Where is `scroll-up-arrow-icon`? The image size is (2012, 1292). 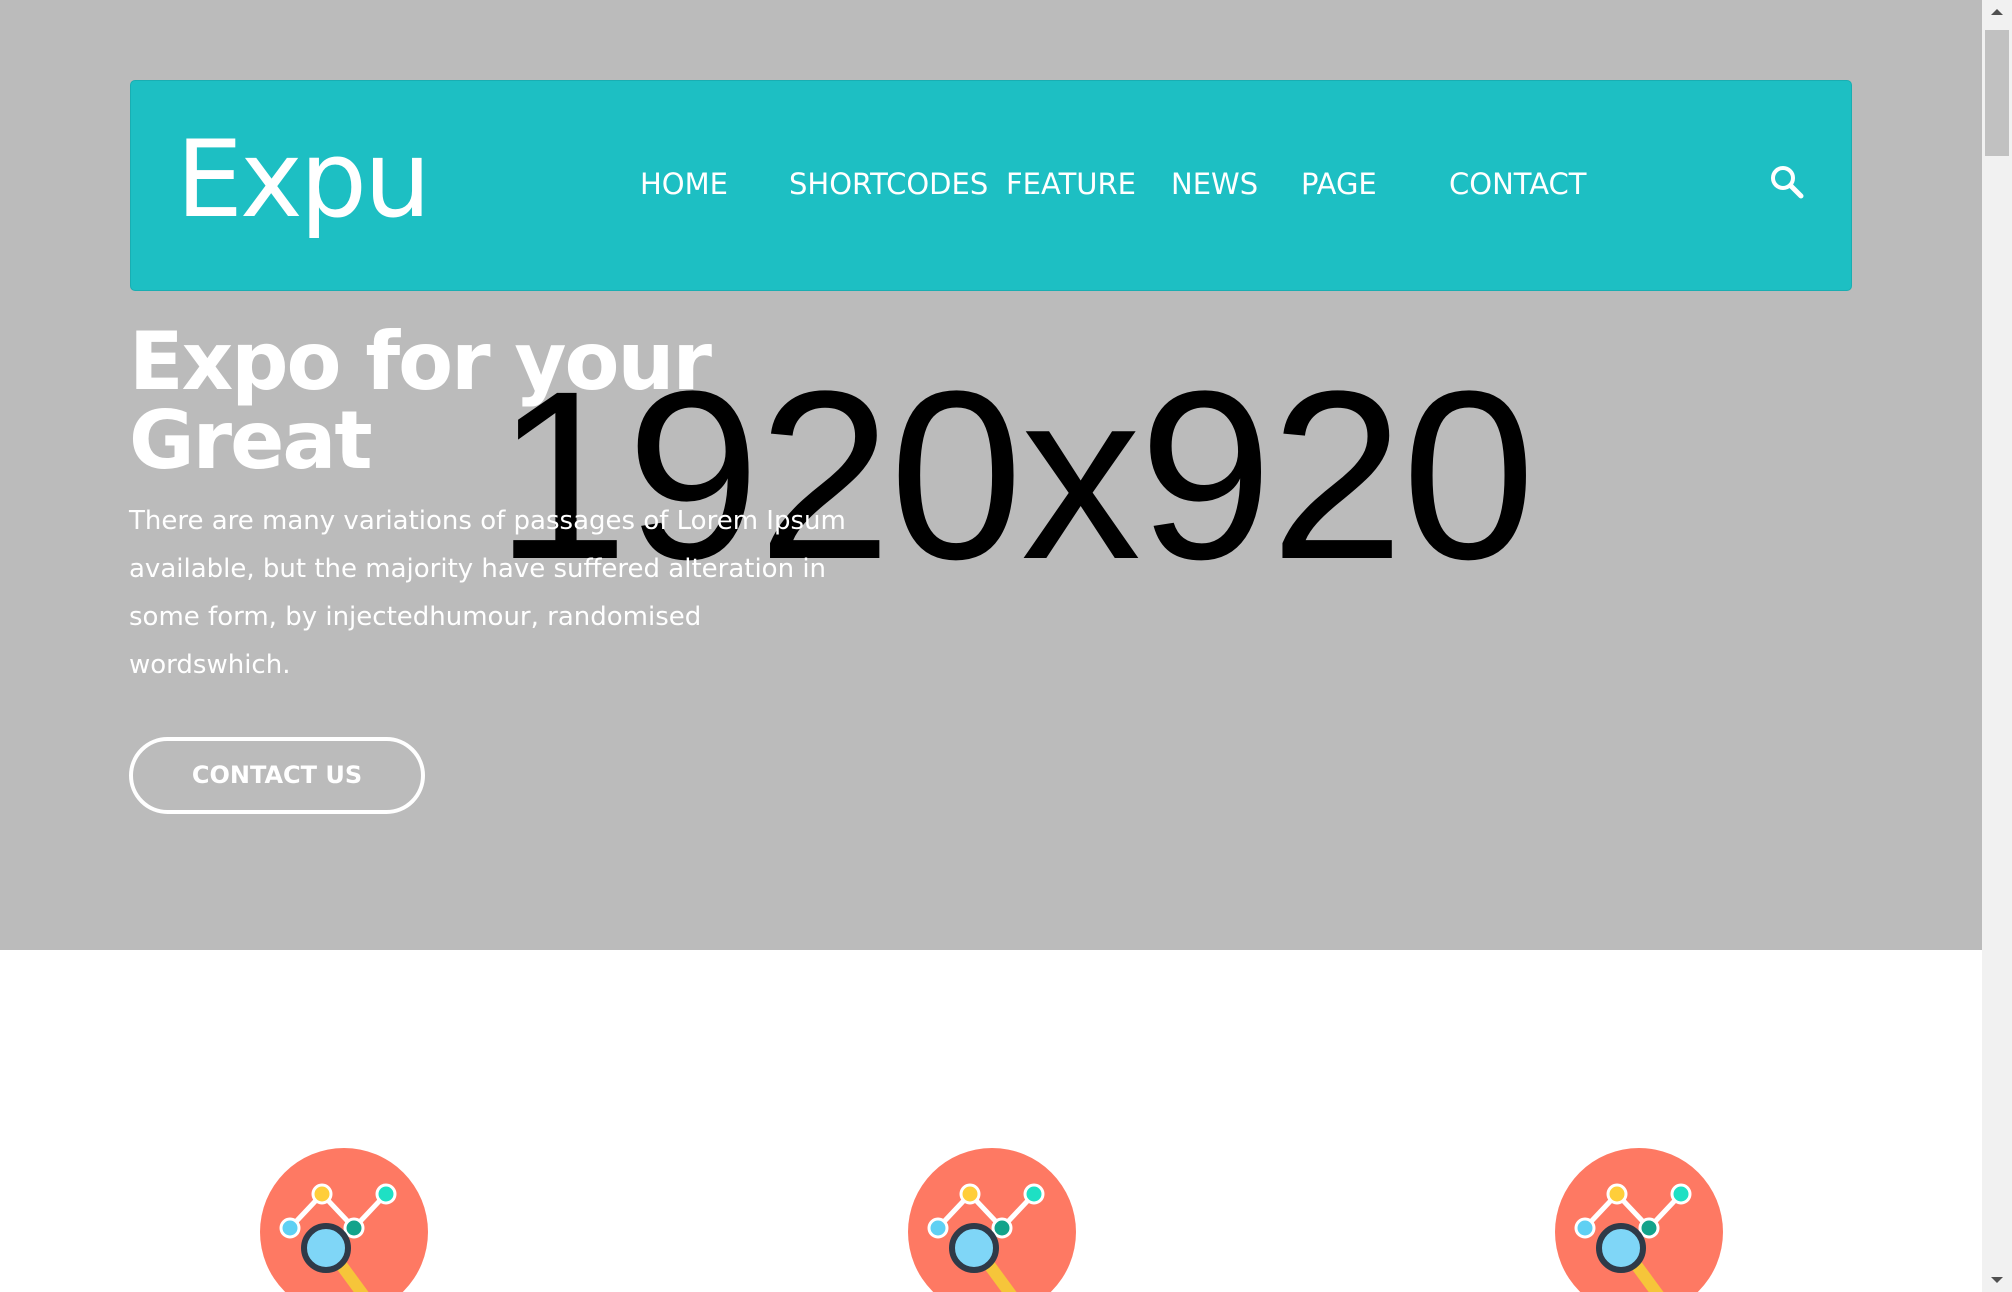 scroll-up-arrow-icon is located at coordinates (1997, 12).